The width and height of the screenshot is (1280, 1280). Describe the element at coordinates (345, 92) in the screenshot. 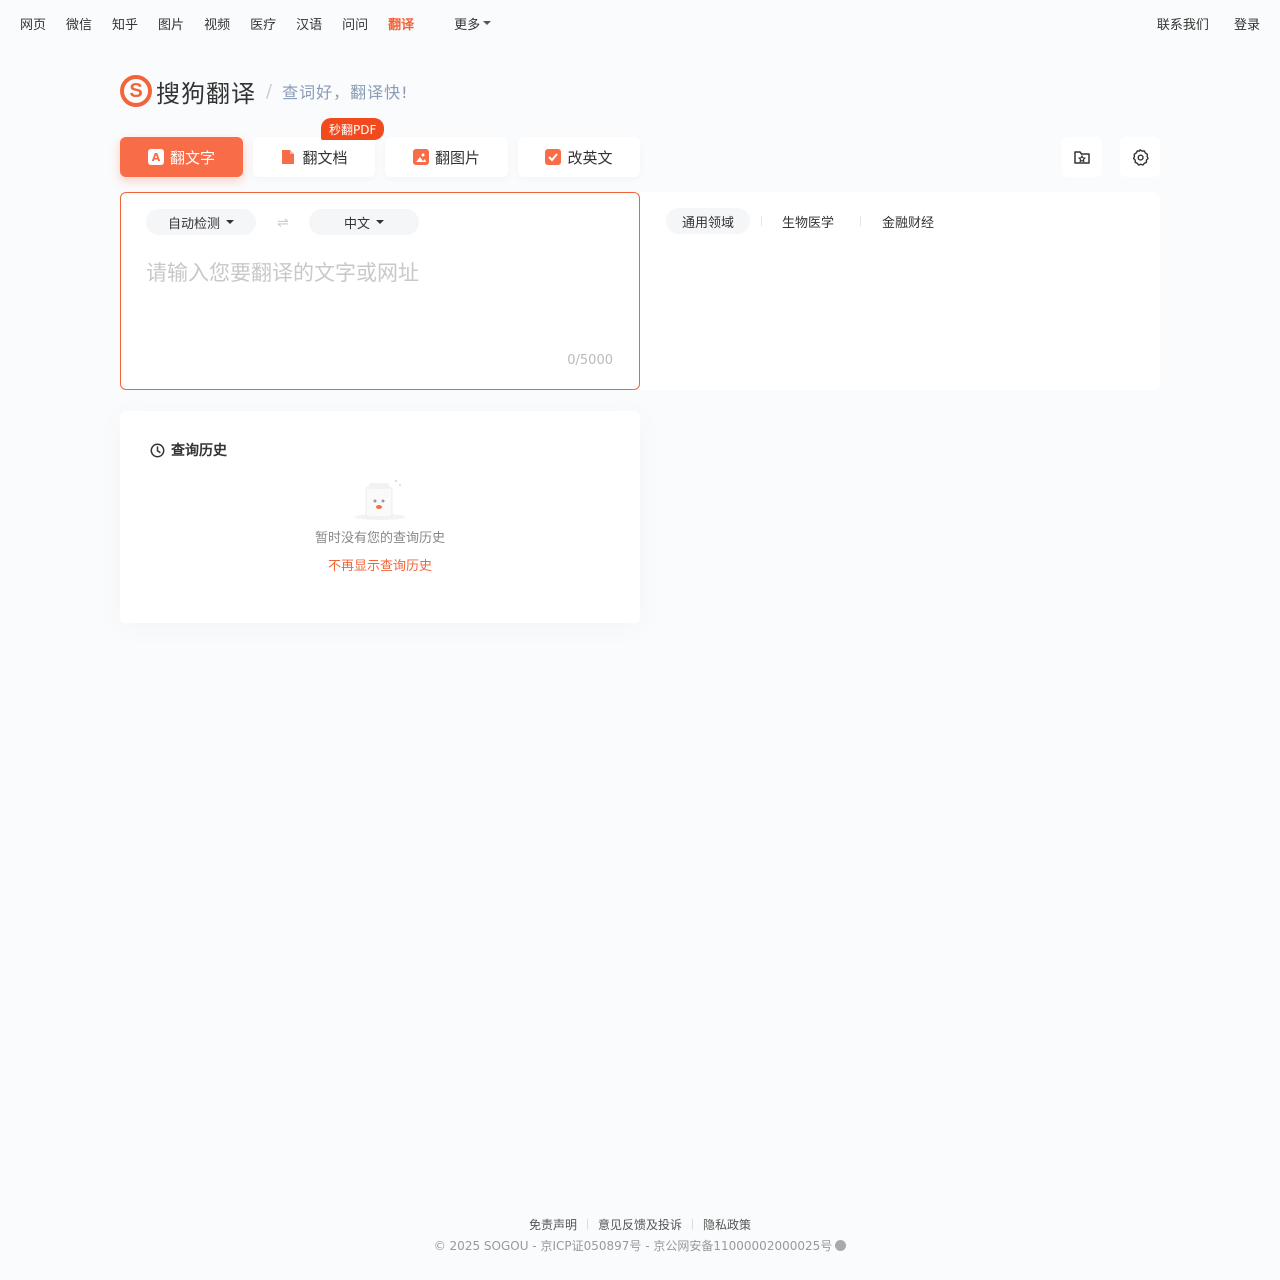

I see `logo-slogan: 查词好，翻译快!` at that location.